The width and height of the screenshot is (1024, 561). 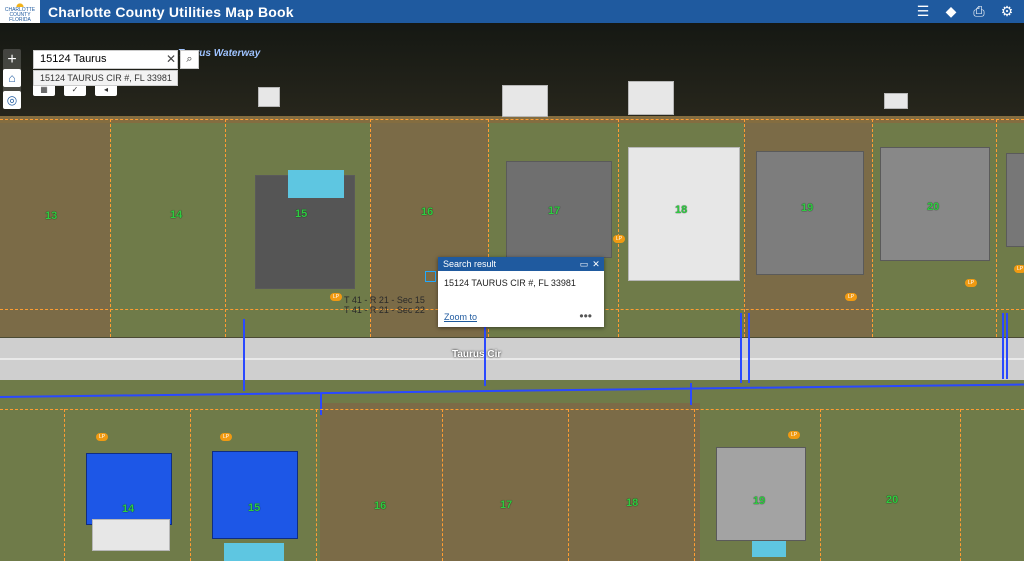 I want to click on search-button: ⌕, so click(x=189, y=59).